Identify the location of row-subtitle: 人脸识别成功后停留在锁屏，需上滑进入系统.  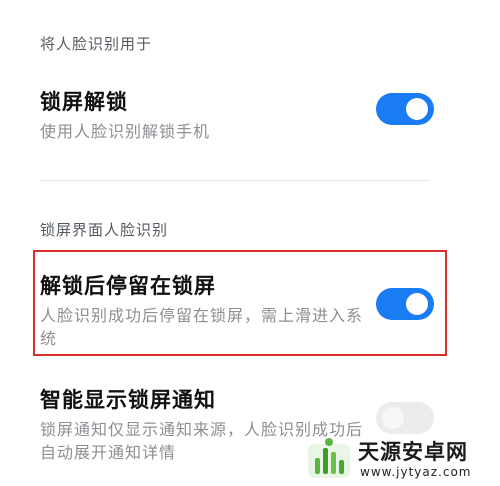
(202, 327).